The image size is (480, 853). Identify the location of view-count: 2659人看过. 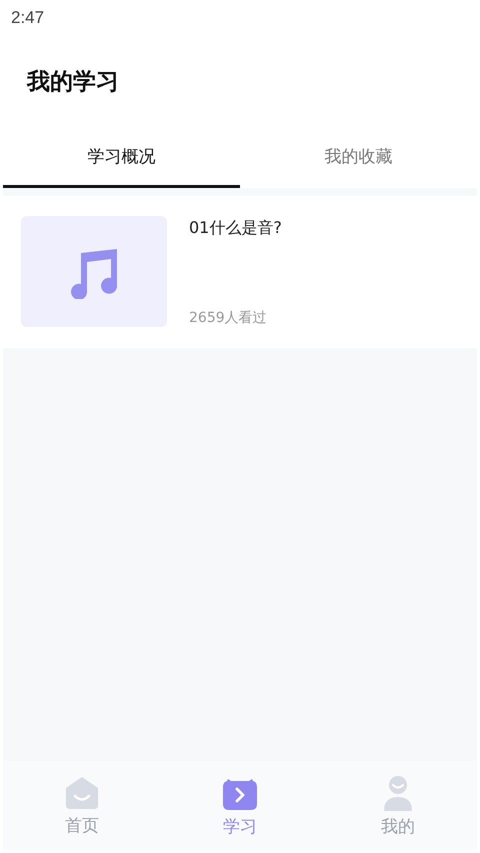
(228, 318).